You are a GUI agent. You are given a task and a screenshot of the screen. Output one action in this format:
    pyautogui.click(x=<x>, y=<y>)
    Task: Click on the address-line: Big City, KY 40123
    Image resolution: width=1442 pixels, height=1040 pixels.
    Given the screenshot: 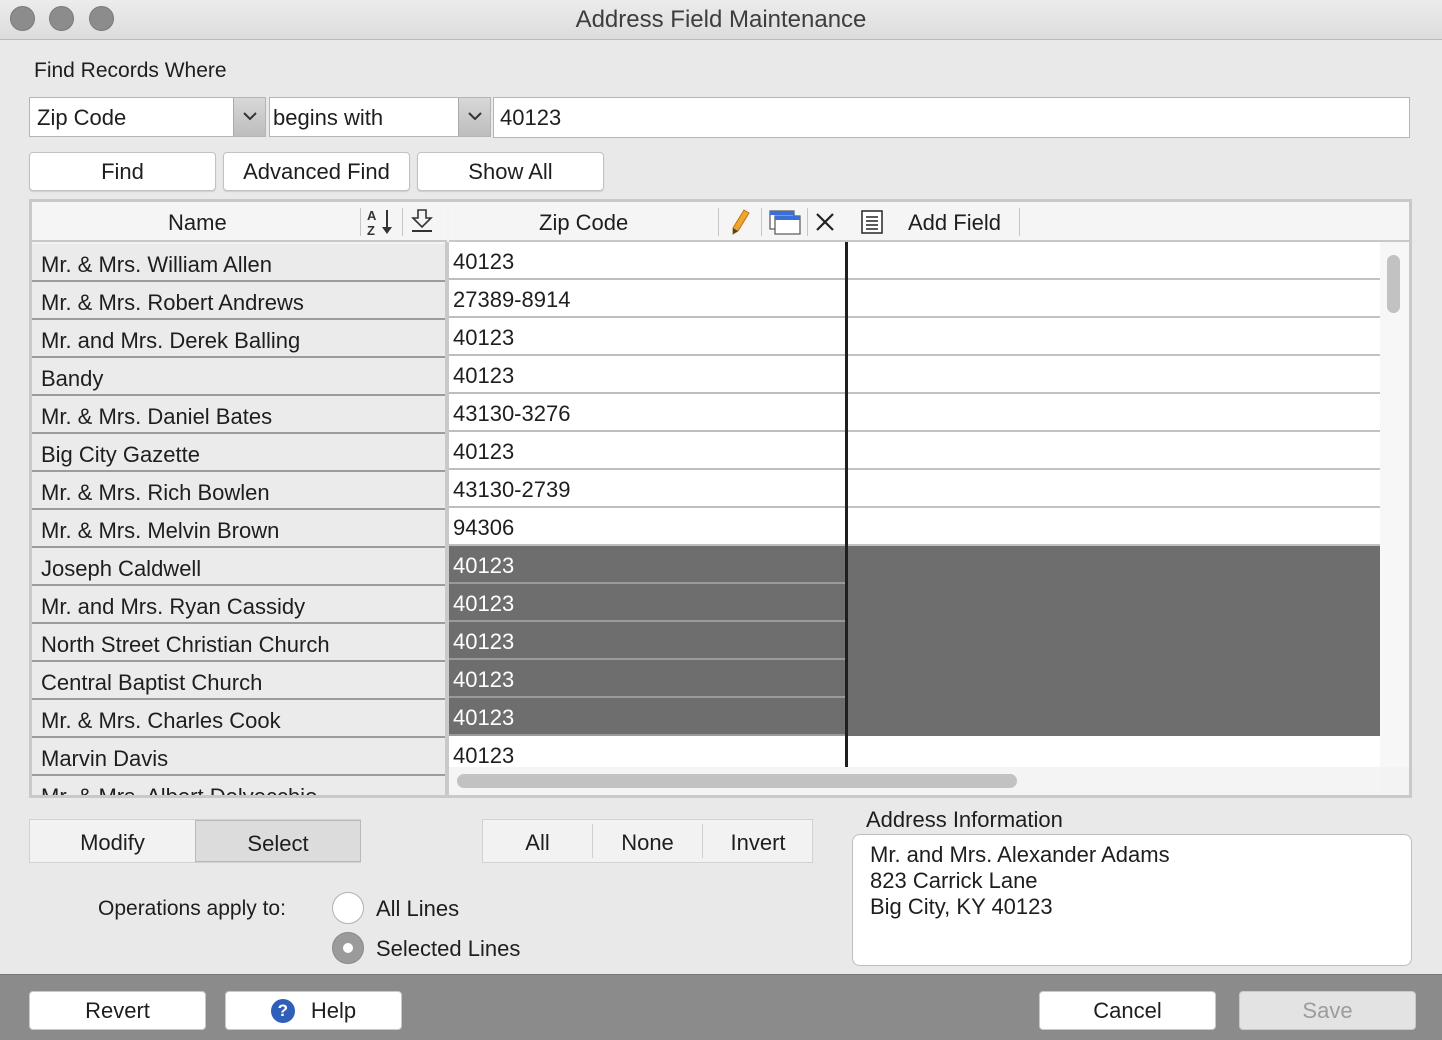 What is the action you would take?
    pyautogui.click(x=961, y=906)
    